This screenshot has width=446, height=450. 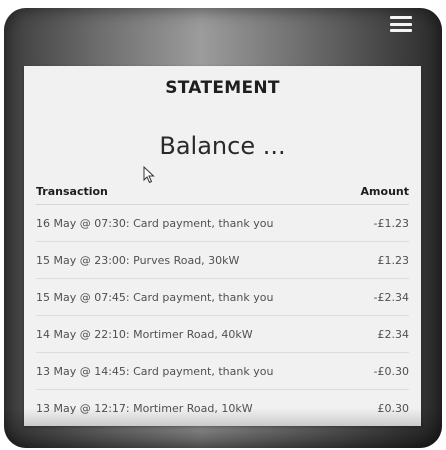 I want to click on hamburger-menu-icon, so click(x=401, y=24).